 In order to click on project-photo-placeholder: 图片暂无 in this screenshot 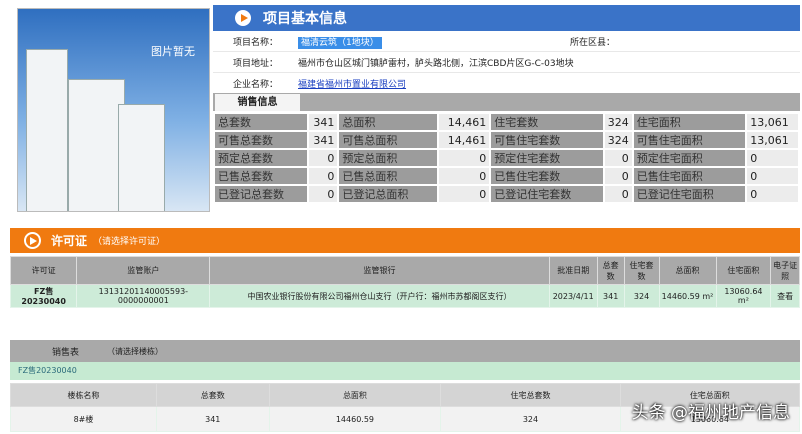, I will do `click(113, 110)`.